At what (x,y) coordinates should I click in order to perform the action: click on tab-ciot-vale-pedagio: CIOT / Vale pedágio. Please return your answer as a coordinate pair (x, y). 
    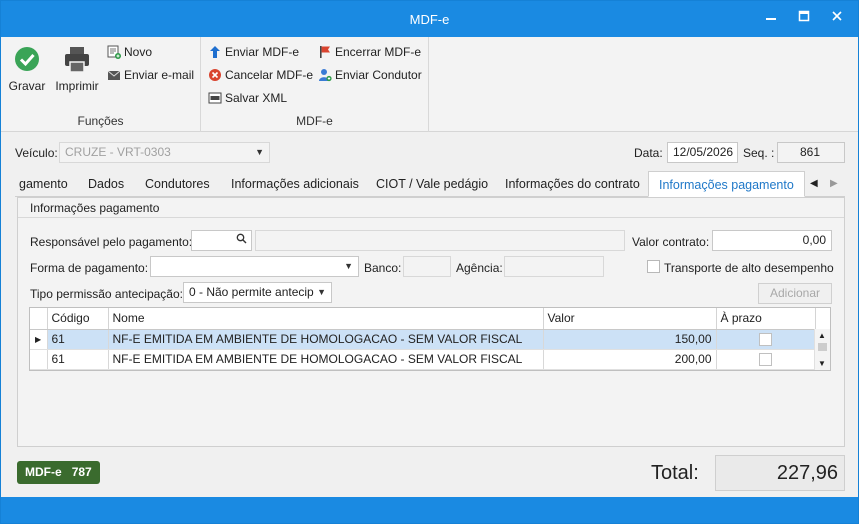
    Looking at the image, I should click on (432, 184).